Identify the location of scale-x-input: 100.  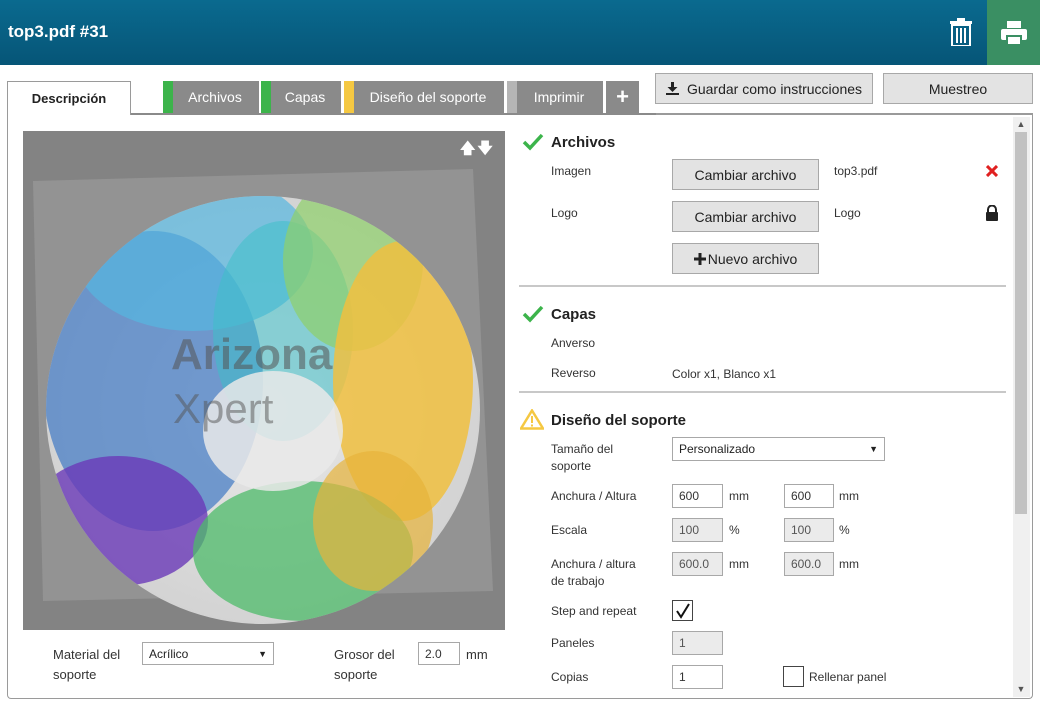
(697, 530).